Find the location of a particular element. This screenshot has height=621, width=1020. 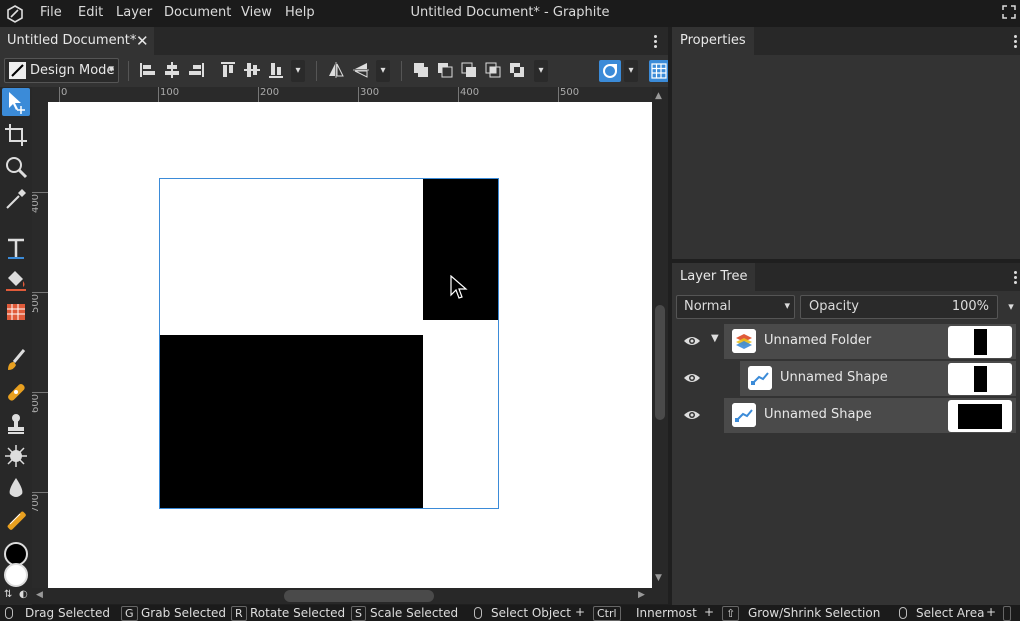

vertical-scrollbar: ▲ ▼ is located at coordinates (660, 337).